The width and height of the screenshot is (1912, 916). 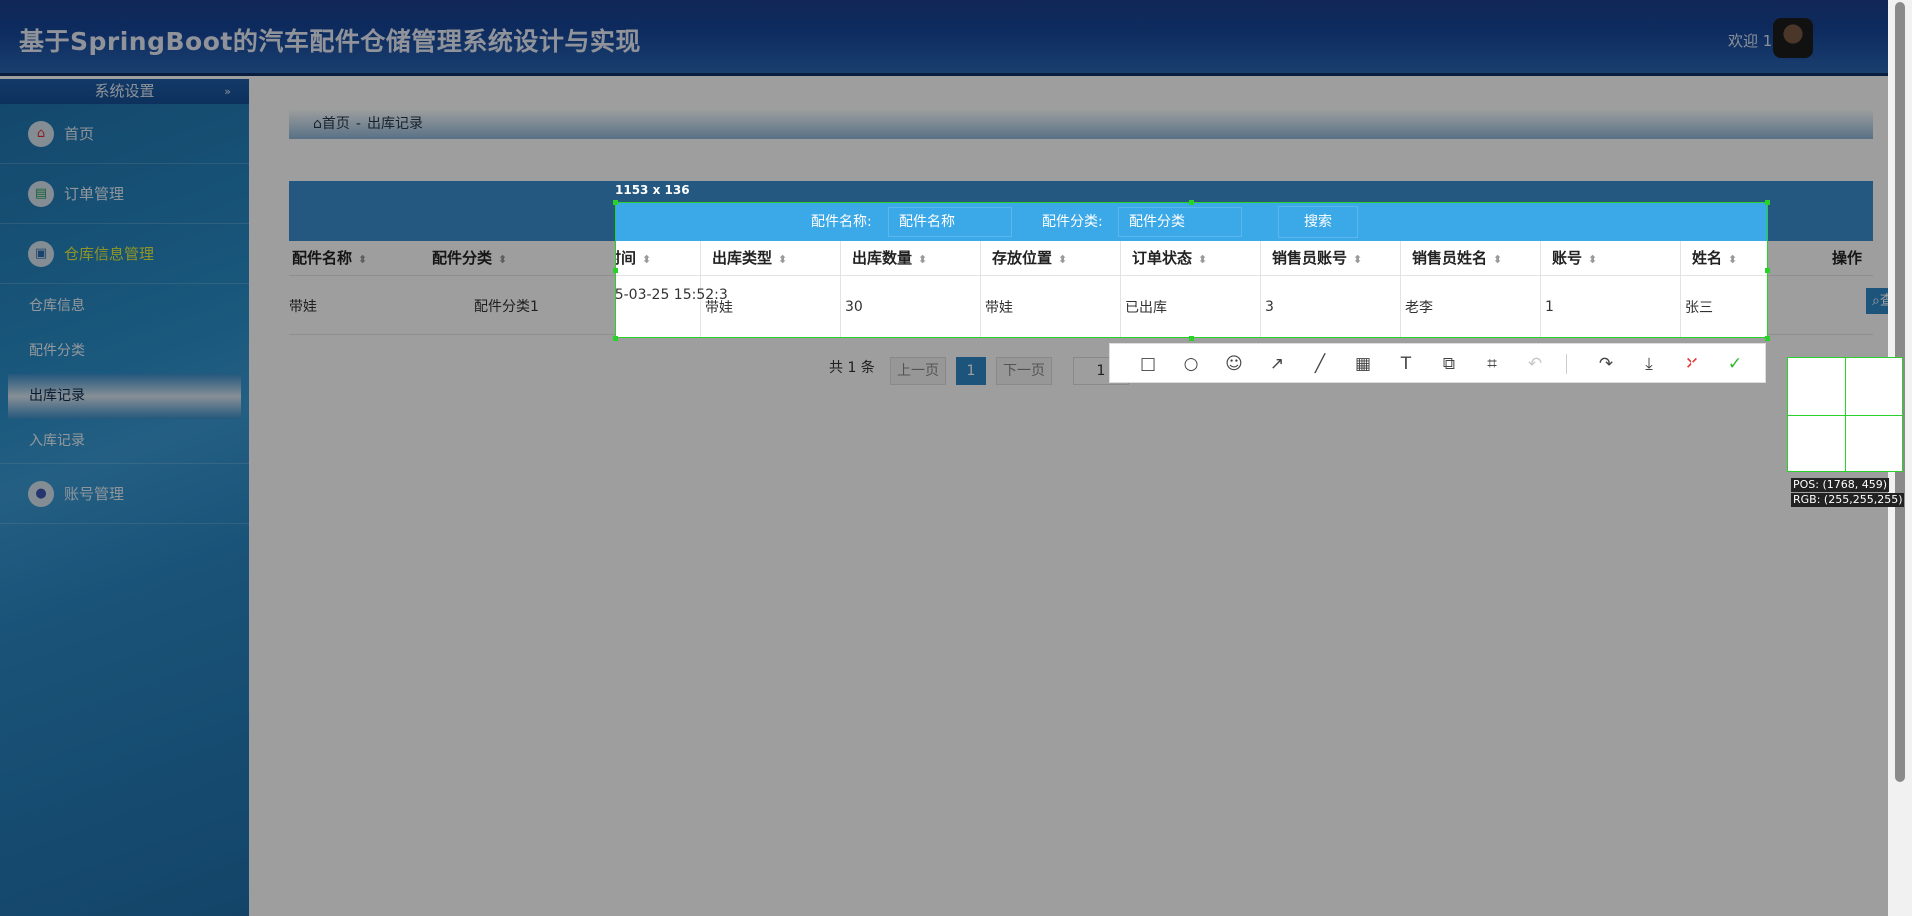 What do you see at coordinates (1845, 414) in the screenshot?
I see `magnifier` at bounding box center [1845, 414].